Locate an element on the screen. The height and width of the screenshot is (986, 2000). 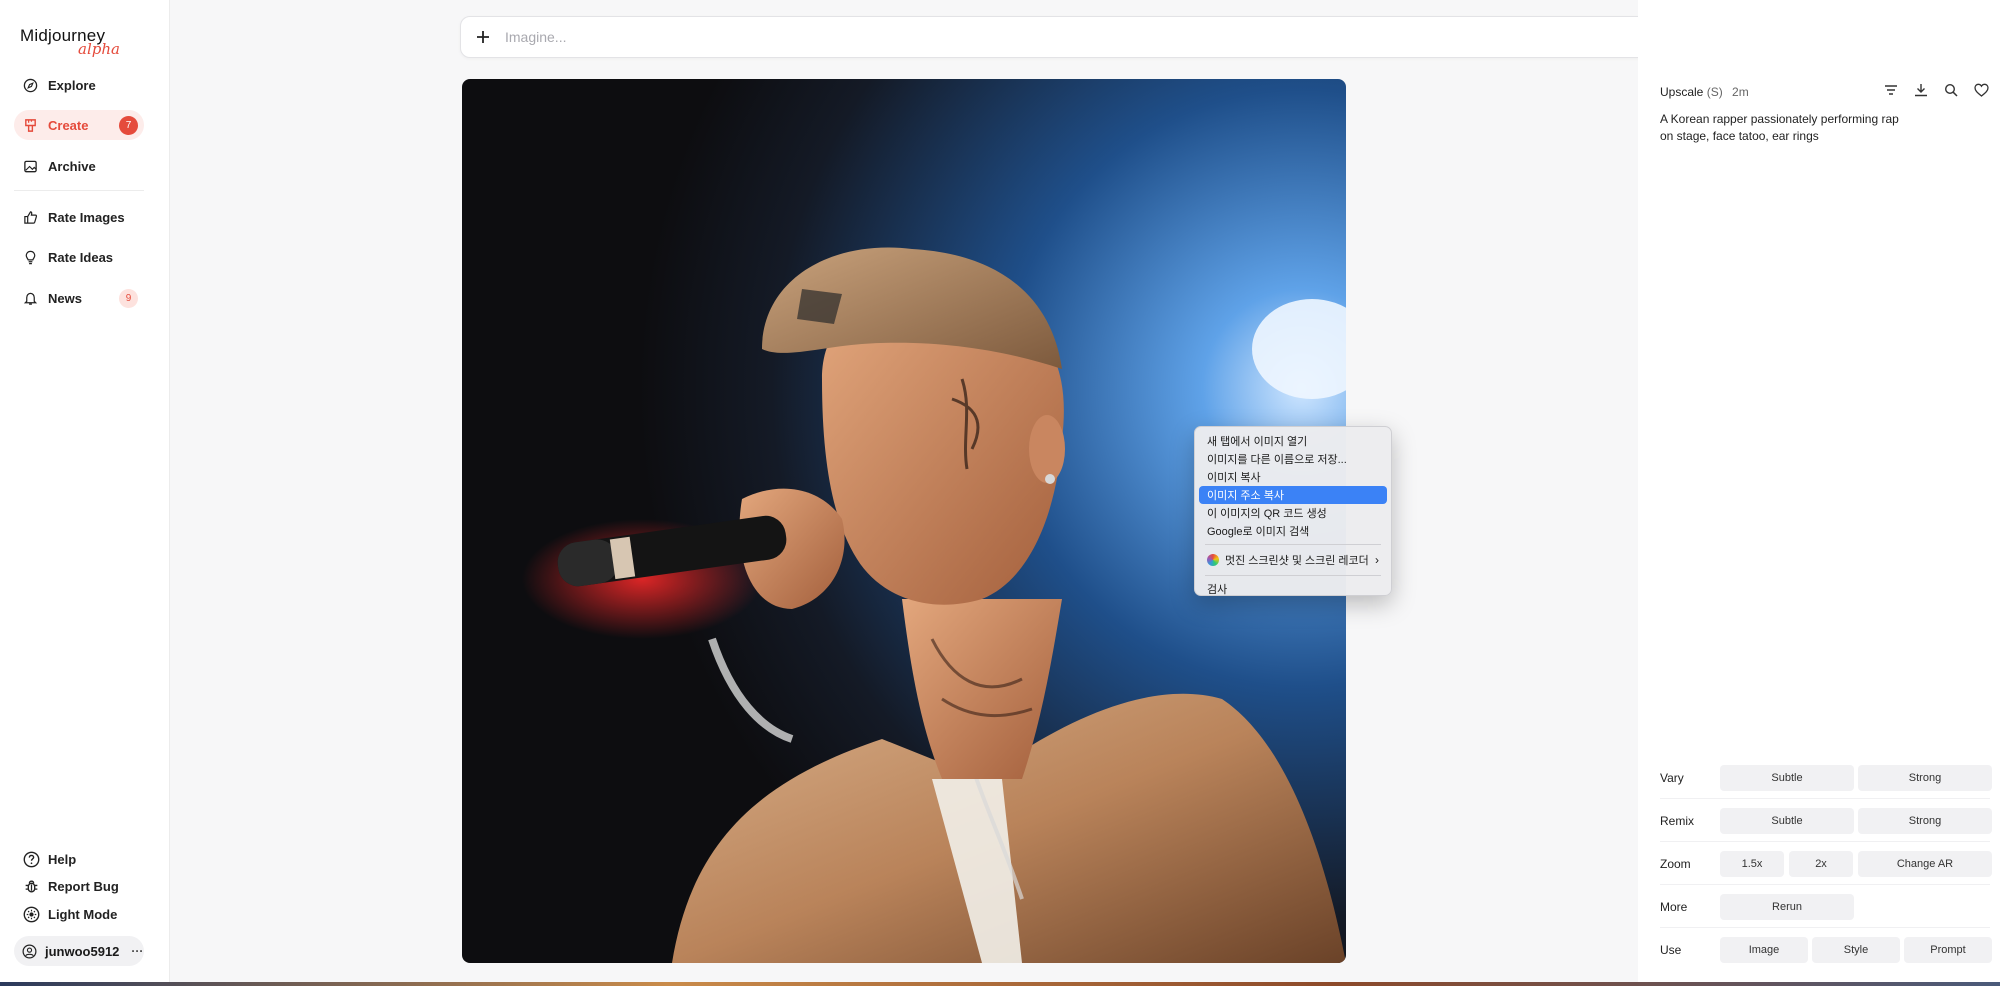
help-link: Help is located at coordinates (49, 859).